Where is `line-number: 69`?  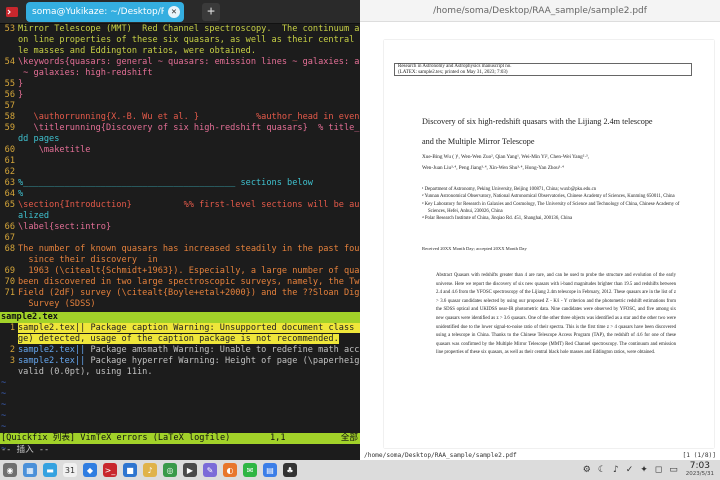 line-number: 69 is located at coordinates (9, 271).